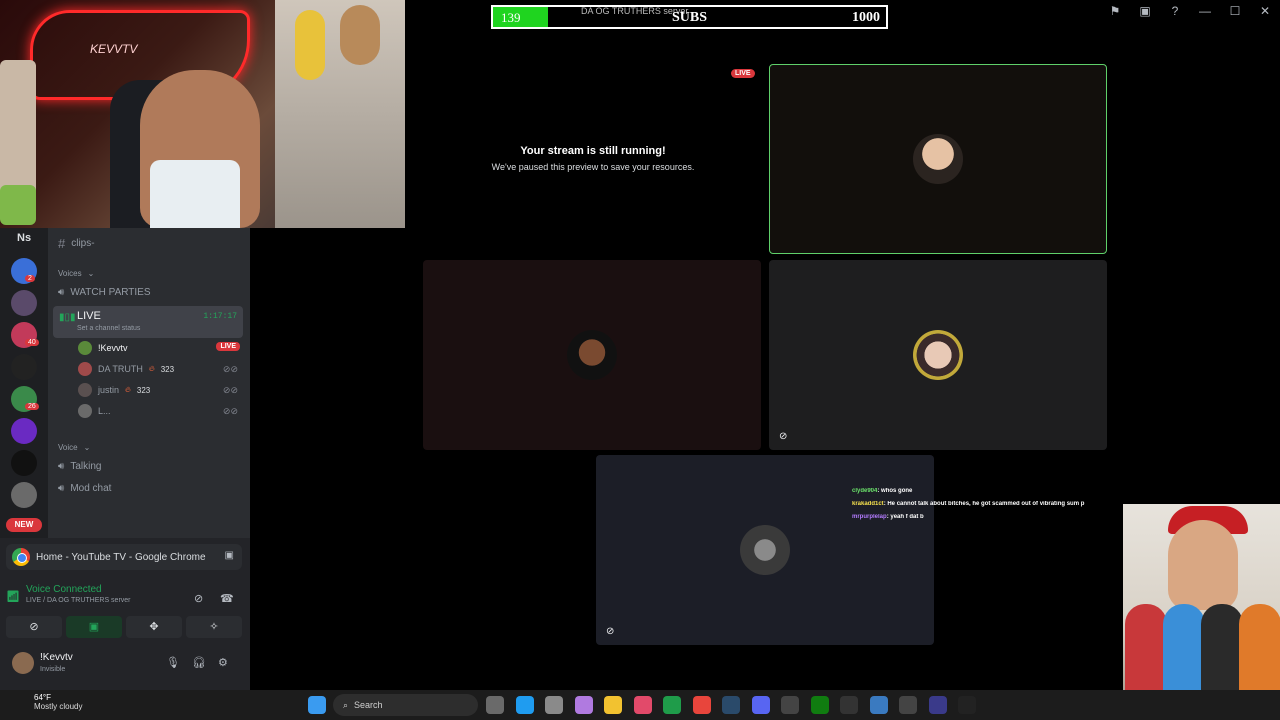 Image resolution: width=1280 pixels, height=720 pixels. Describe the element at coordinates (173, 662) in the screenshot. I see `microphone-icon: 🎙︎` at that location.